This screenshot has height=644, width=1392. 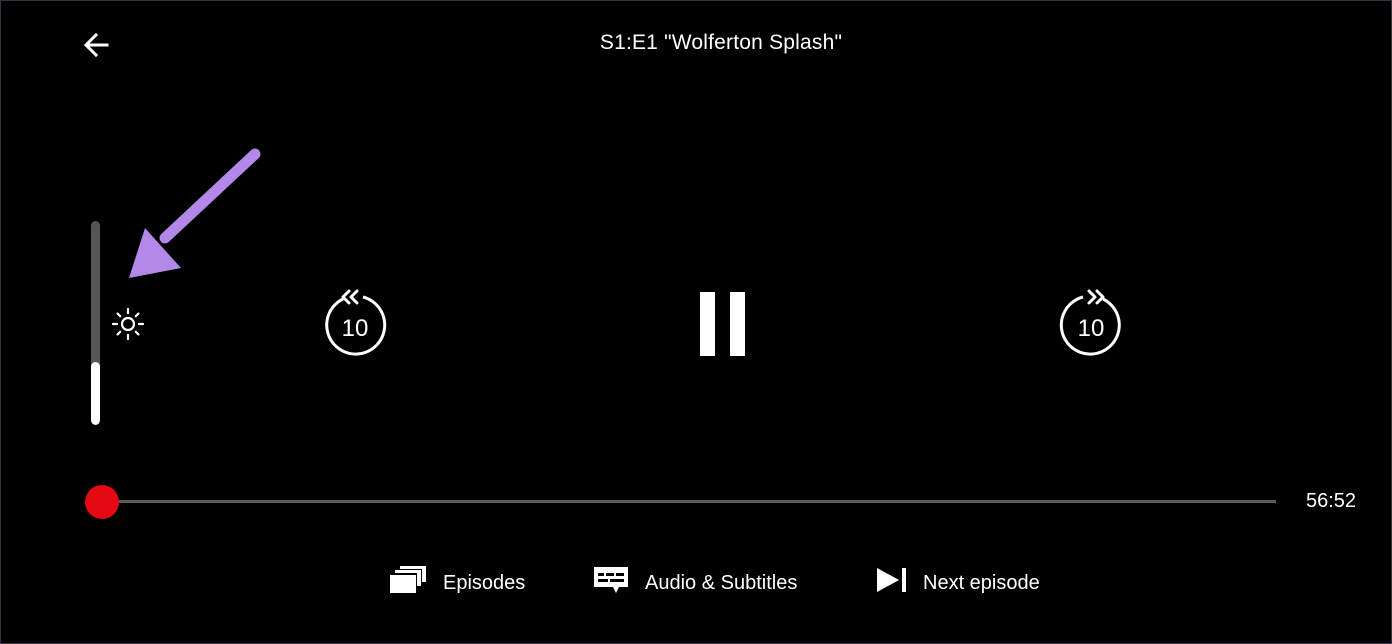 I want to click on episodes-button: Episodes, so click(x=456, y=583).